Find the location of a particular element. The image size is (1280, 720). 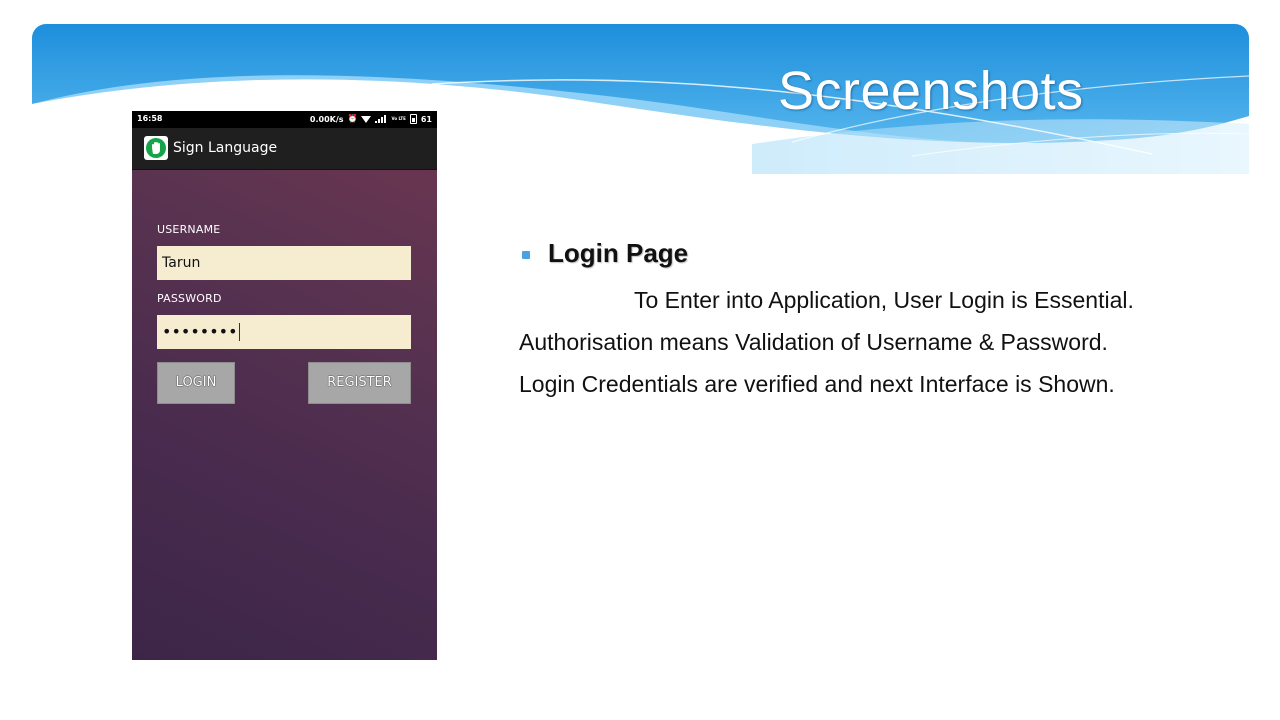

signal-icon is located at coordinates (381, 119).